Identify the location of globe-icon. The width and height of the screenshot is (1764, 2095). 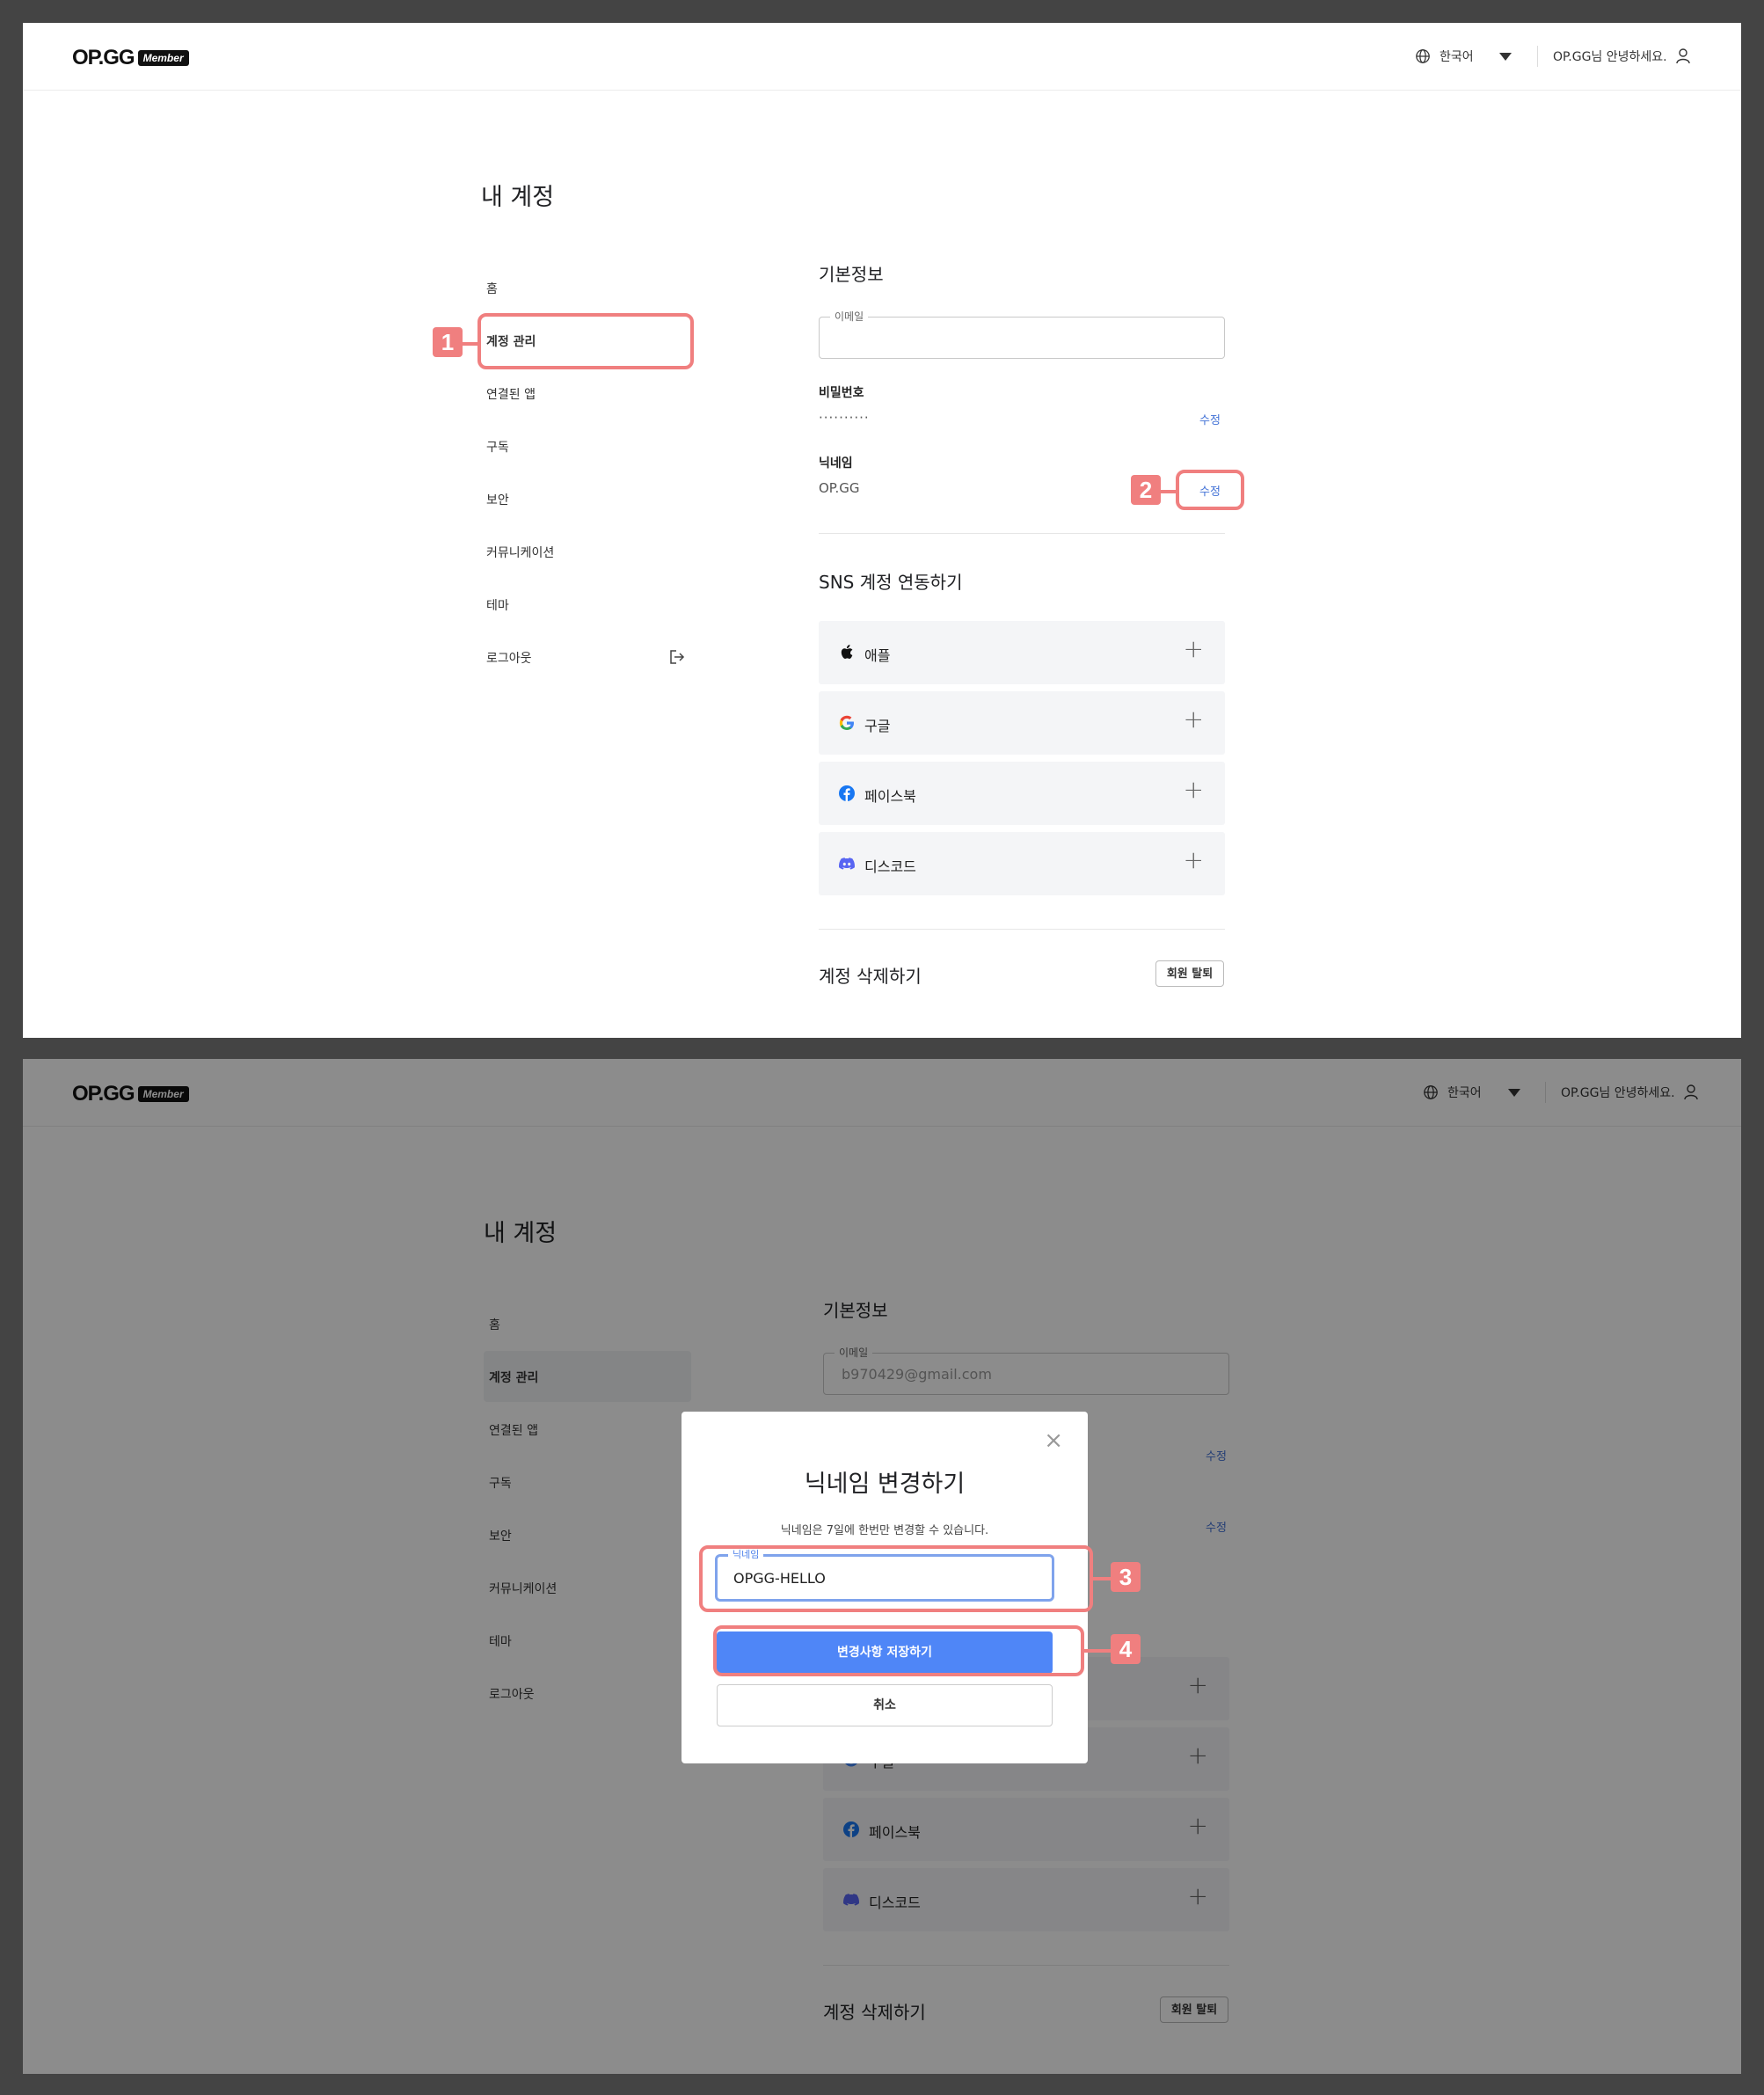
(1423, 56).